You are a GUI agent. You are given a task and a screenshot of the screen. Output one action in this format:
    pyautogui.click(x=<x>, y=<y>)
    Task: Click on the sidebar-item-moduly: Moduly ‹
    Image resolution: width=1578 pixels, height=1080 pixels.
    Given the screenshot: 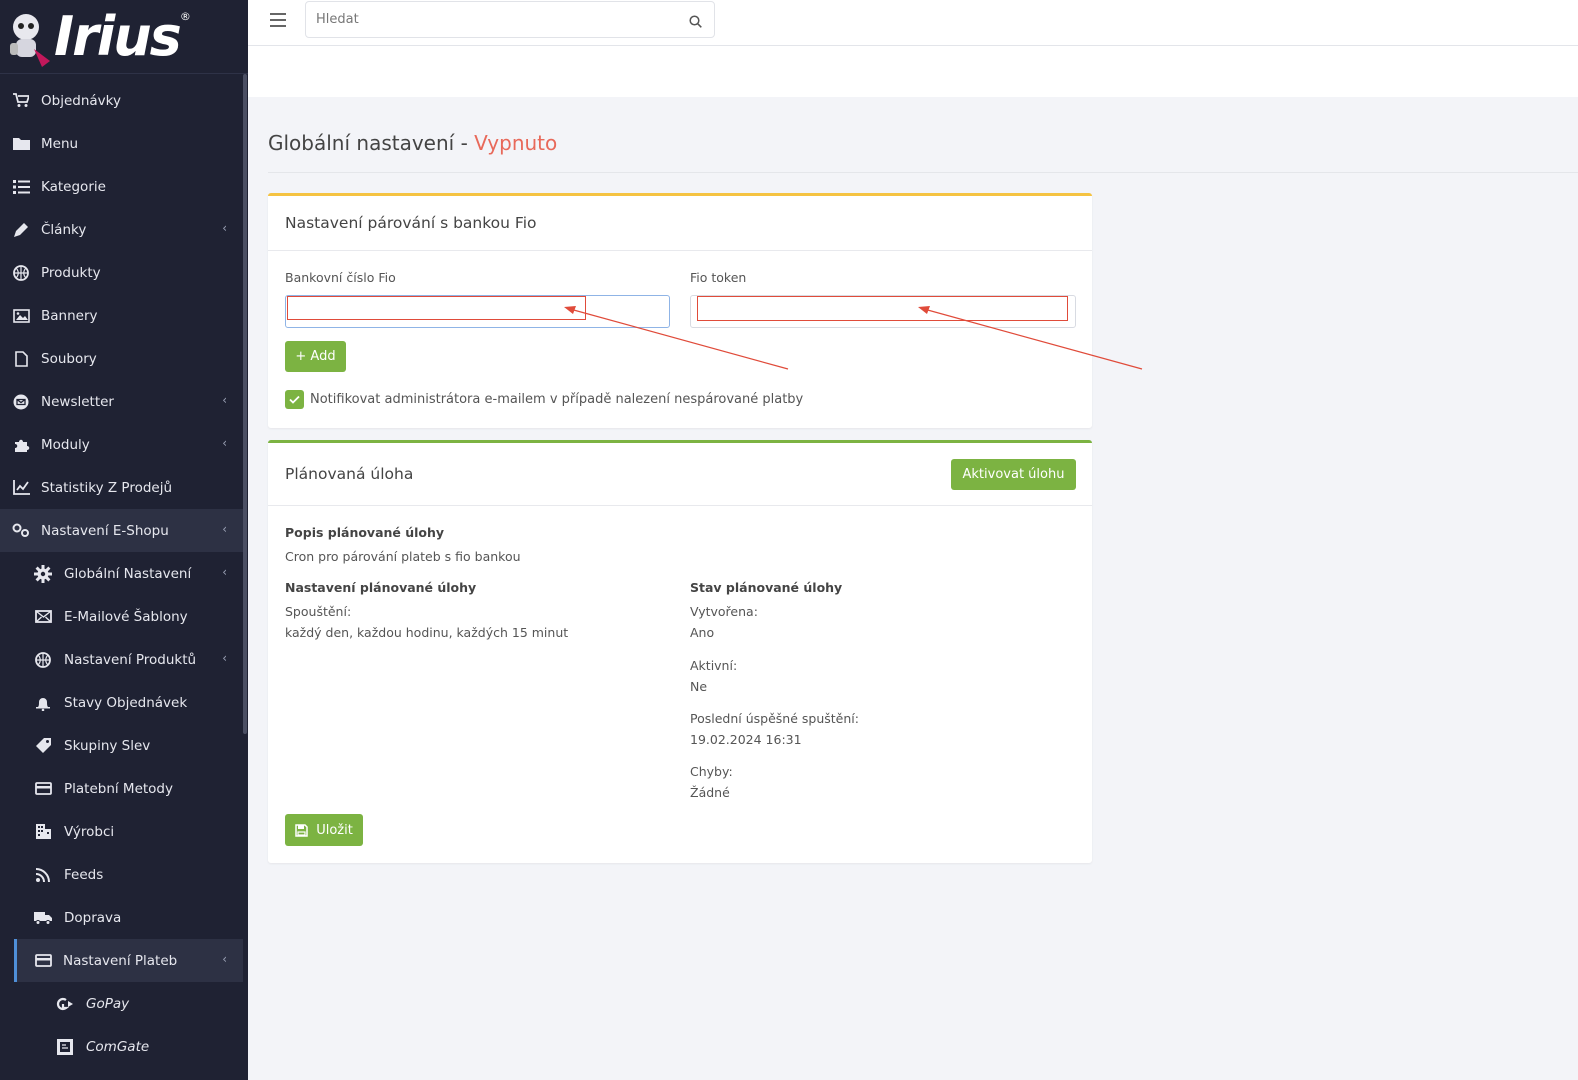 What is the action you would take?
    pyautogui.click(x=121, y=444)
    